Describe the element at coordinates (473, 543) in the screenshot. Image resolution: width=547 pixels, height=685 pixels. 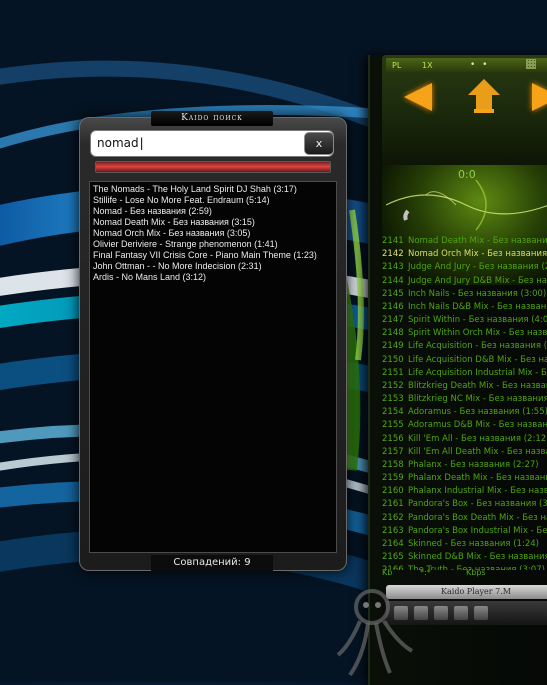
I see `playlist-row-title: Skinned - Без названия (1:24)` at that location.